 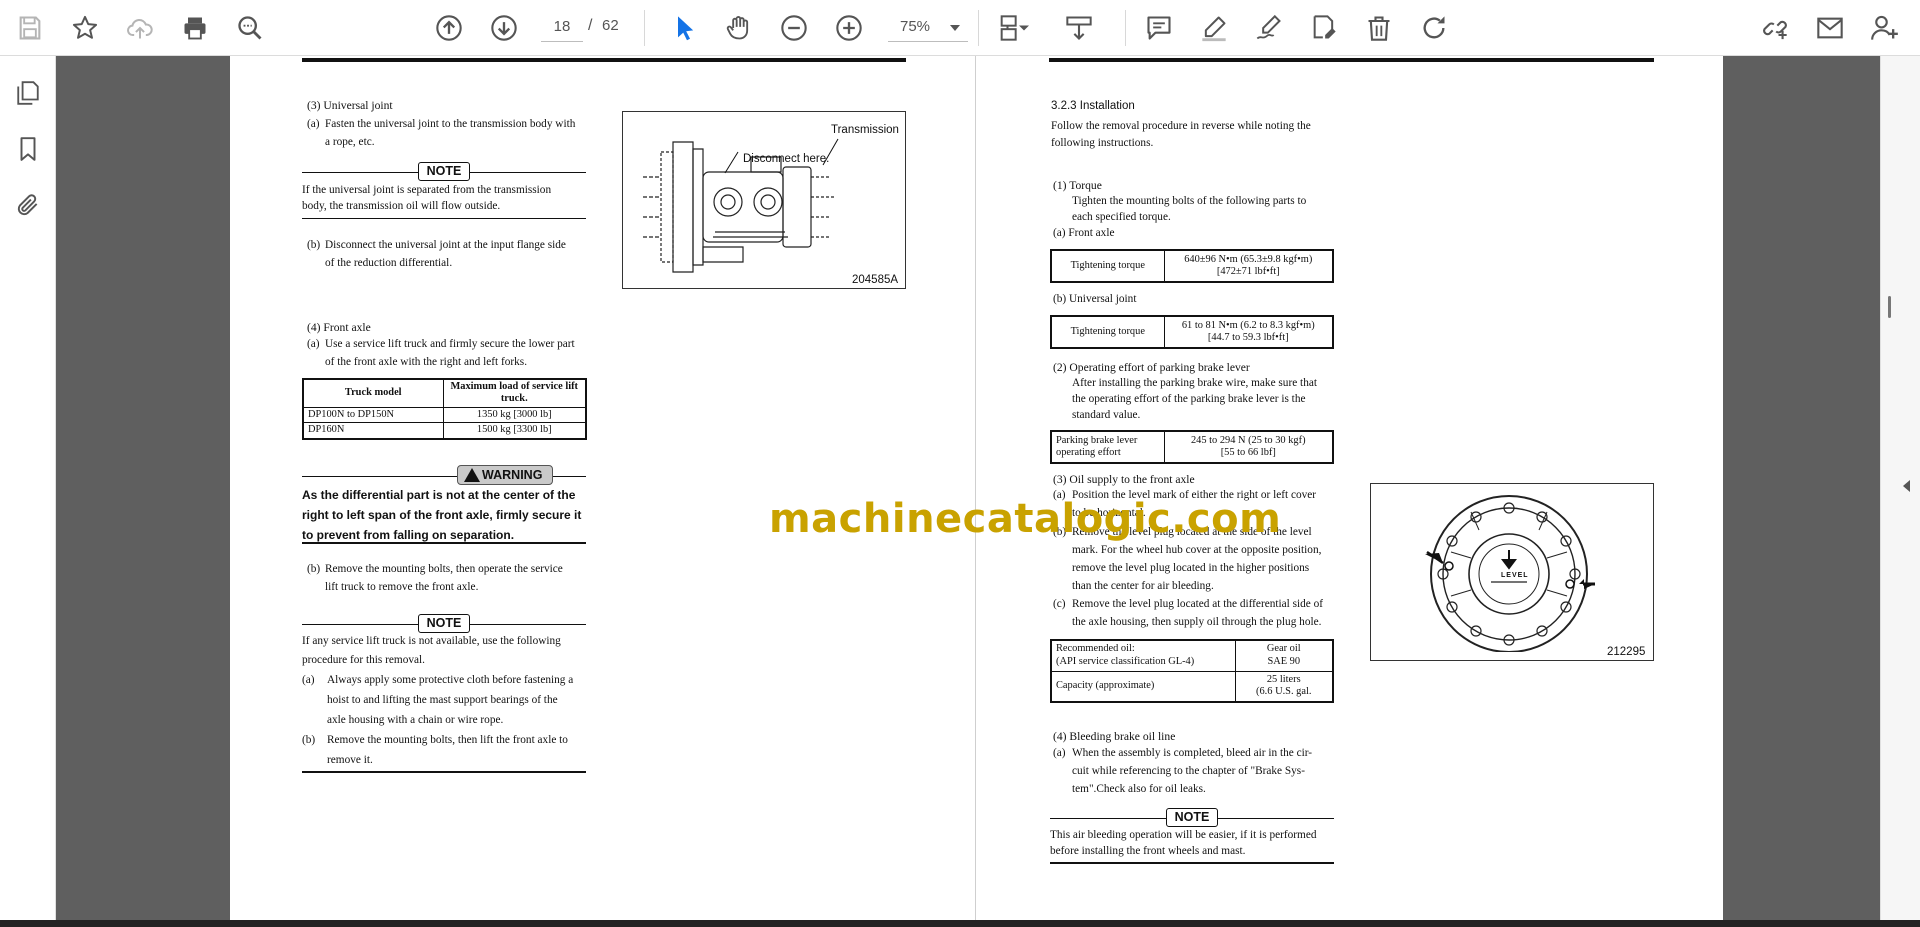 I want to click on list-marker: (a) Front axle, so click(x=1084, y=233).